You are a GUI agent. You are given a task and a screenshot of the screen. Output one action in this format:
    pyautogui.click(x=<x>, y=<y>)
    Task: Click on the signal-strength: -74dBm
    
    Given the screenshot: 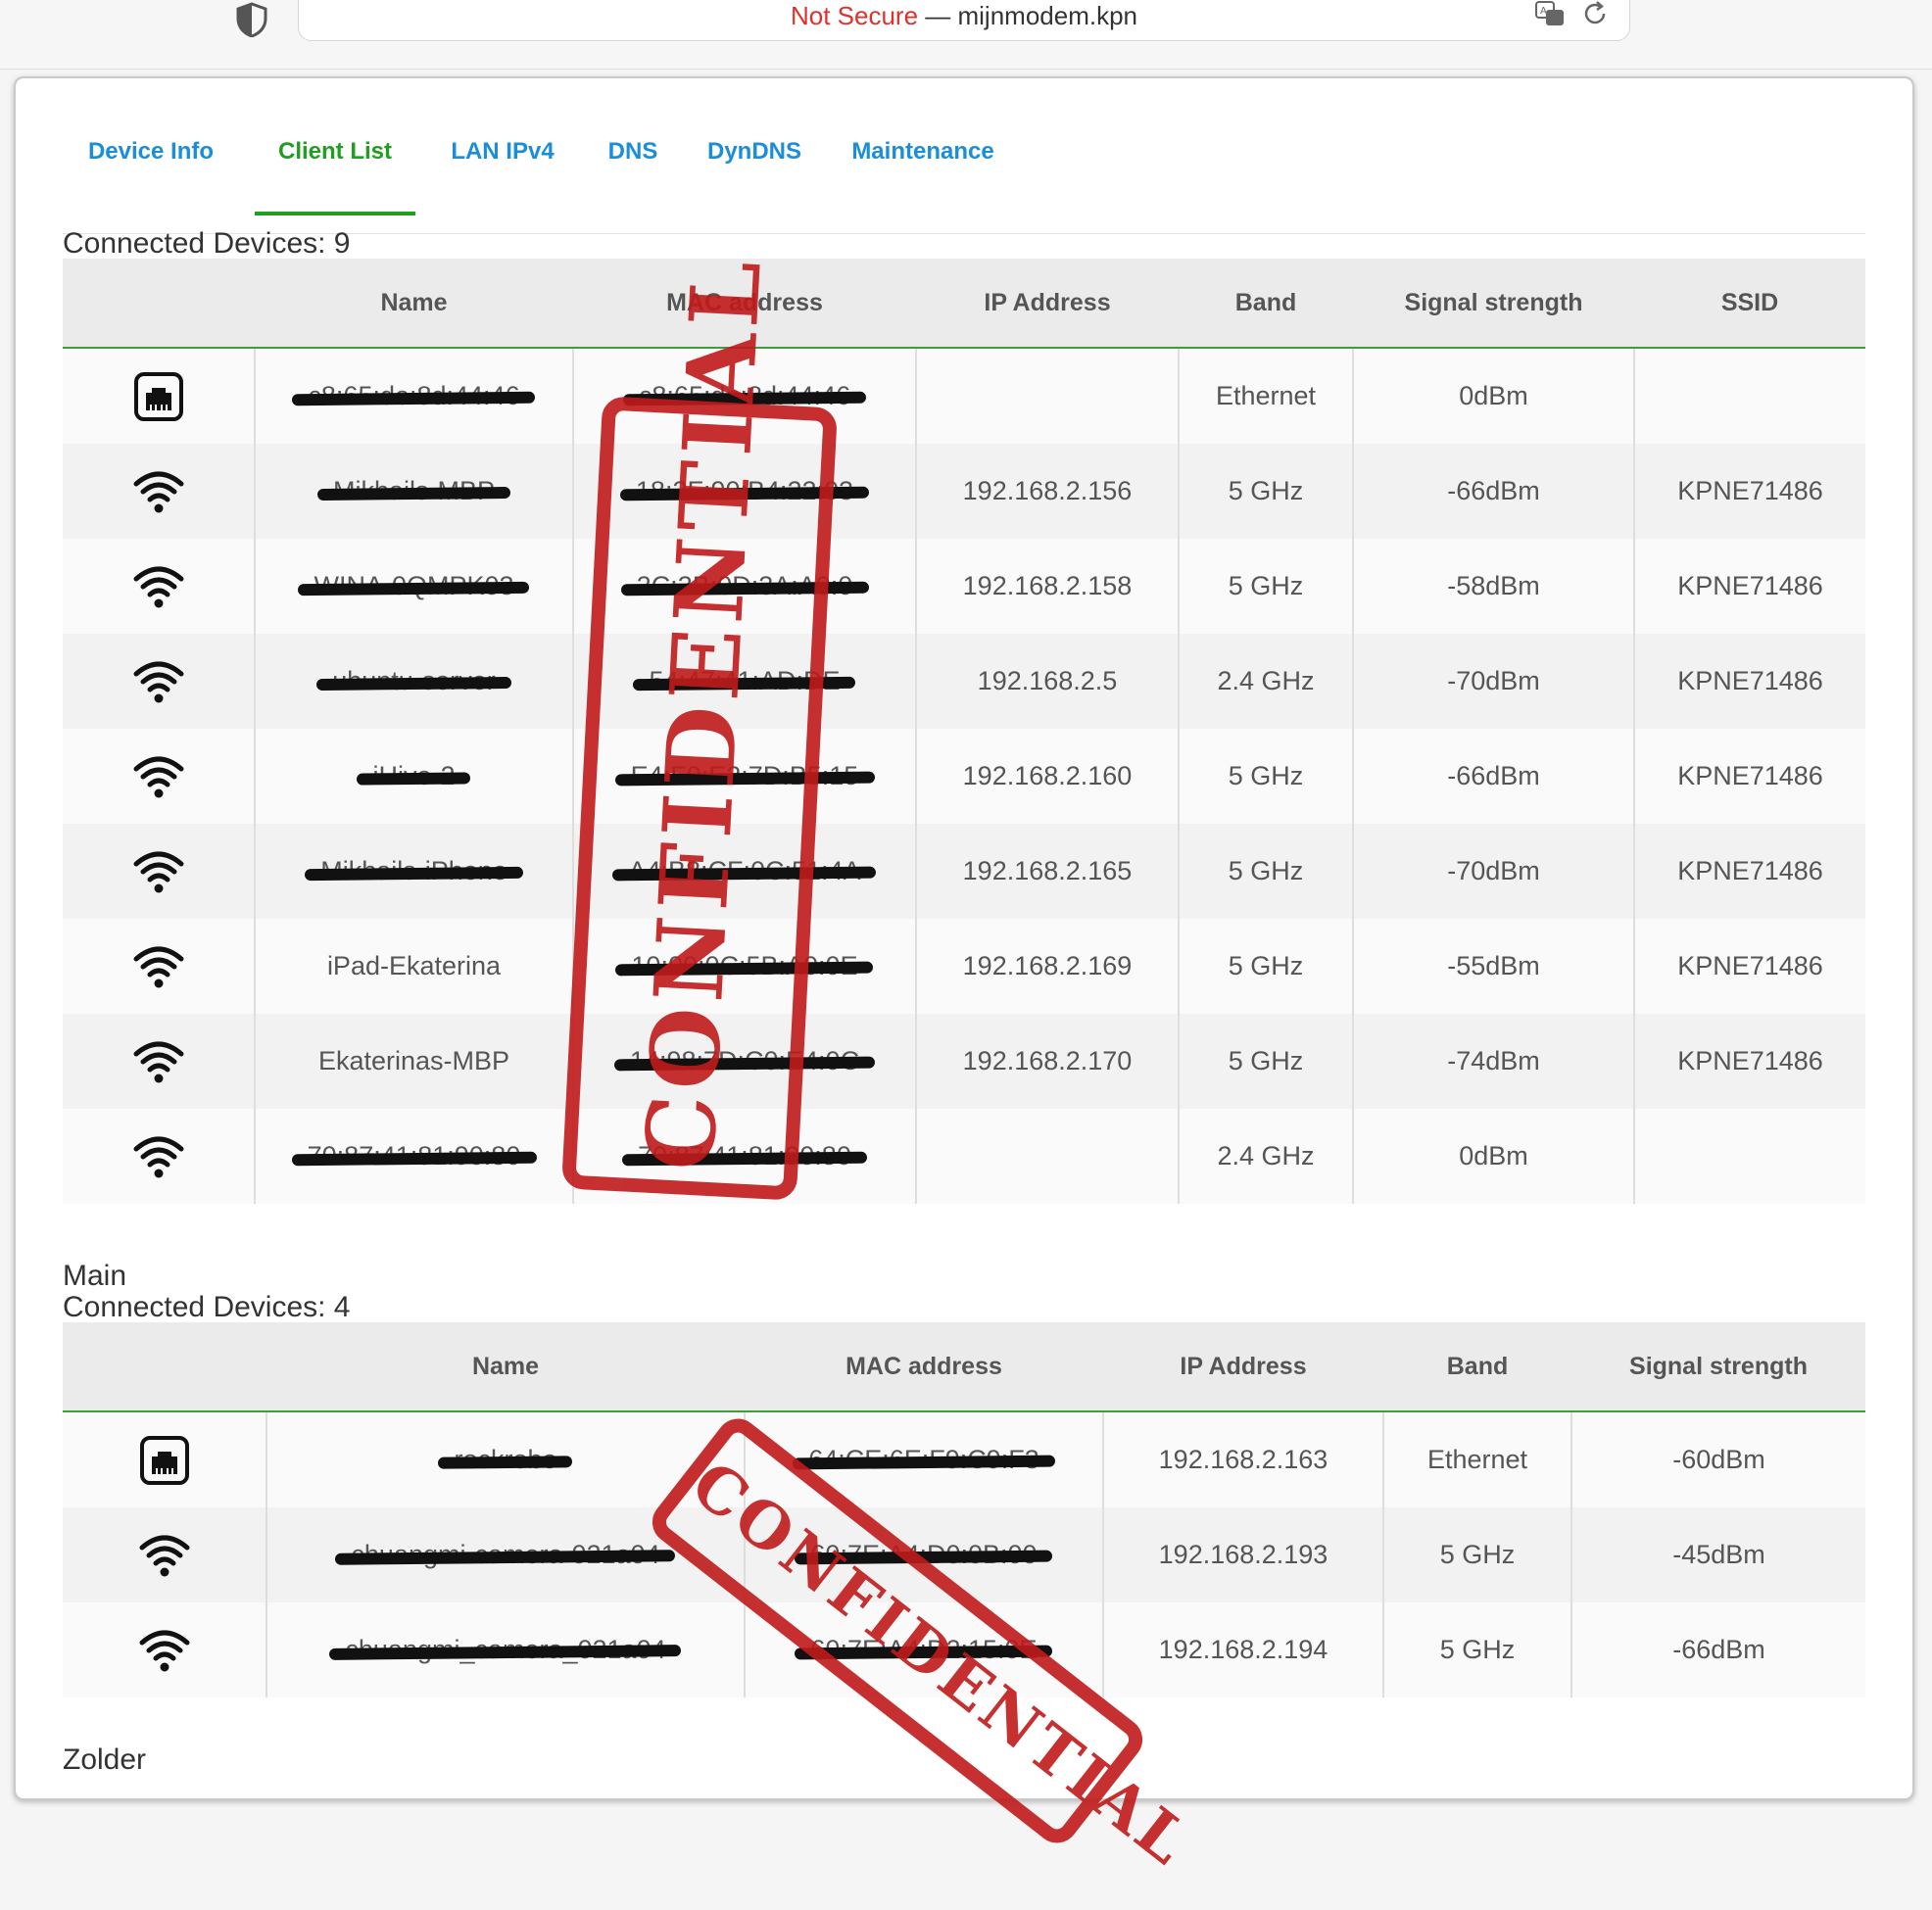 What is the action you would take?
    pyautogui.click(x=1493, y=1060)
    